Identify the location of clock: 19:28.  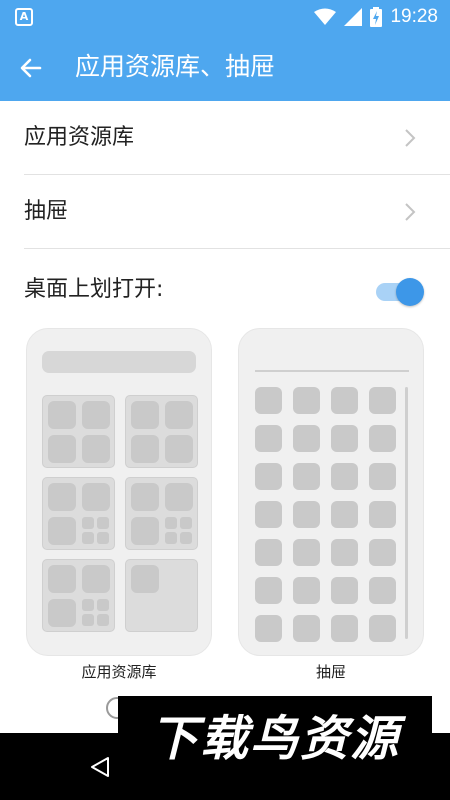
(414, 16).